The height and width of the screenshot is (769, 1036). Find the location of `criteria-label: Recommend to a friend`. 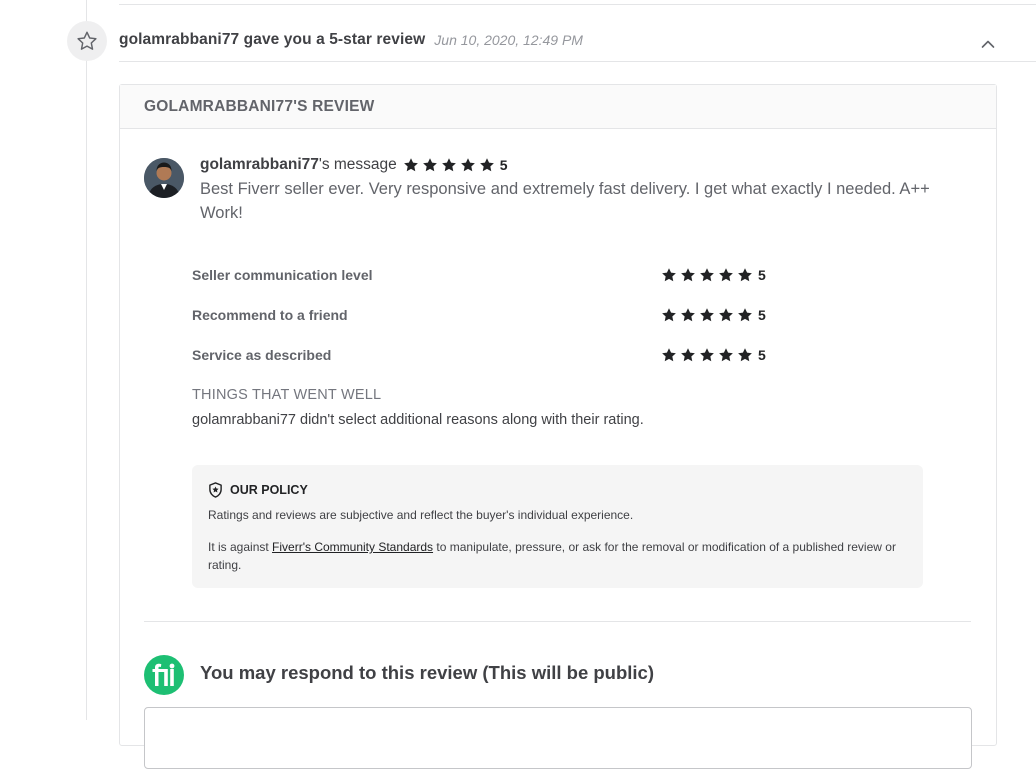

criteria-label: Recommend to a friend is located at coordinates (270, 315).